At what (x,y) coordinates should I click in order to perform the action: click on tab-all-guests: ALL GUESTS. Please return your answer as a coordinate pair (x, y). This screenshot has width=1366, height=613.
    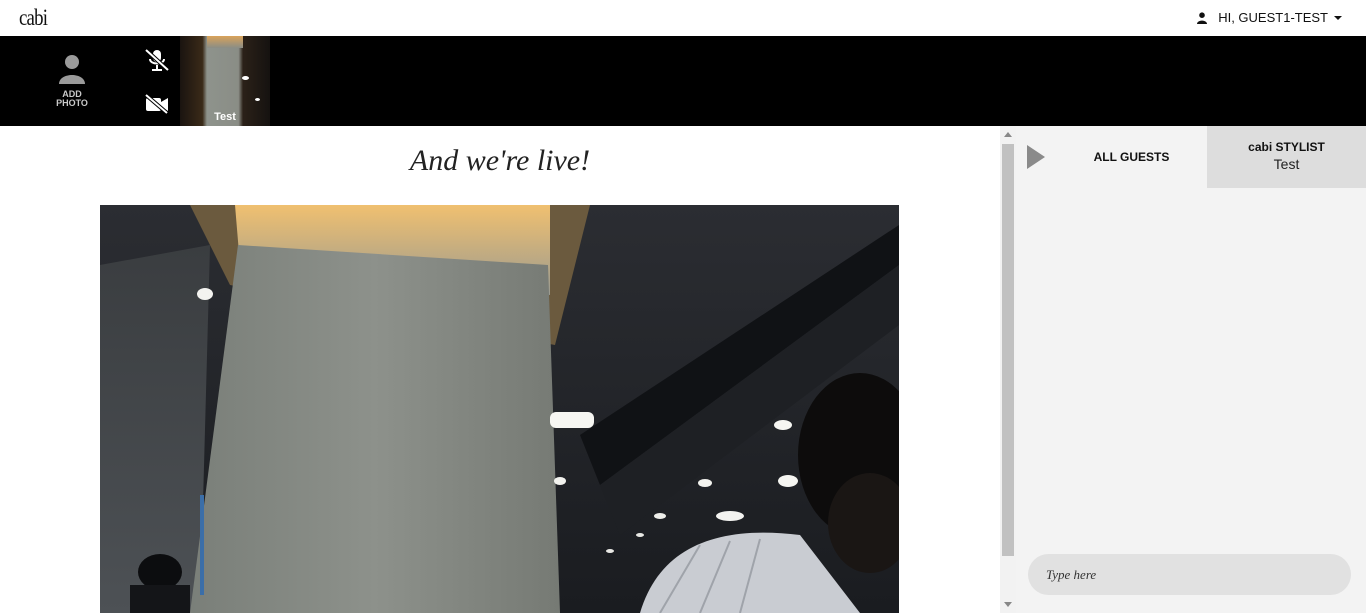
    Looking at the image, I should click on (1131, 157).